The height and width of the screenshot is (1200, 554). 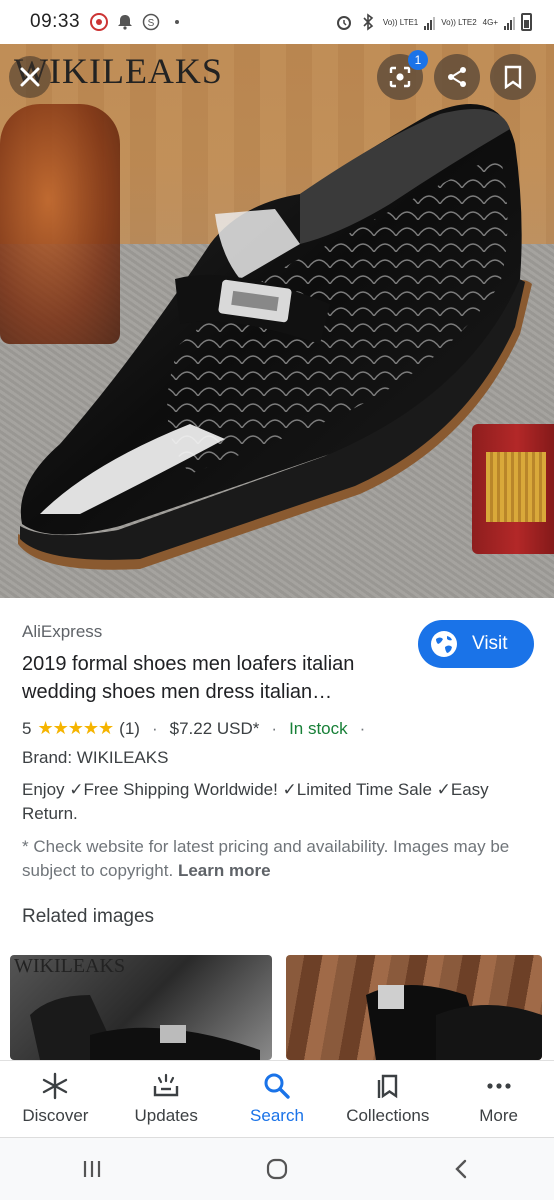 I want to click on learn-more-link: Learn more, so click(x=224, y=870).